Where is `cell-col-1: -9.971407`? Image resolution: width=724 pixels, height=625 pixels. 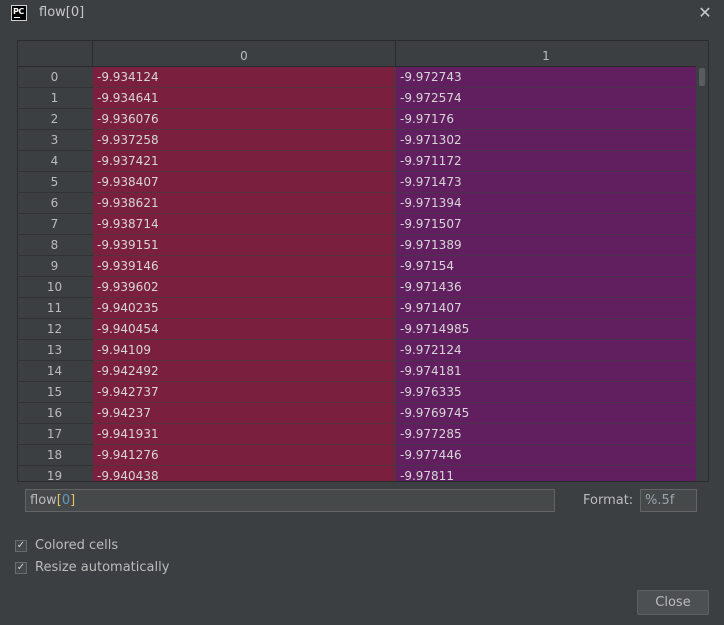
cell-col-1: -9.971407 is located at coordinates (546, 308).